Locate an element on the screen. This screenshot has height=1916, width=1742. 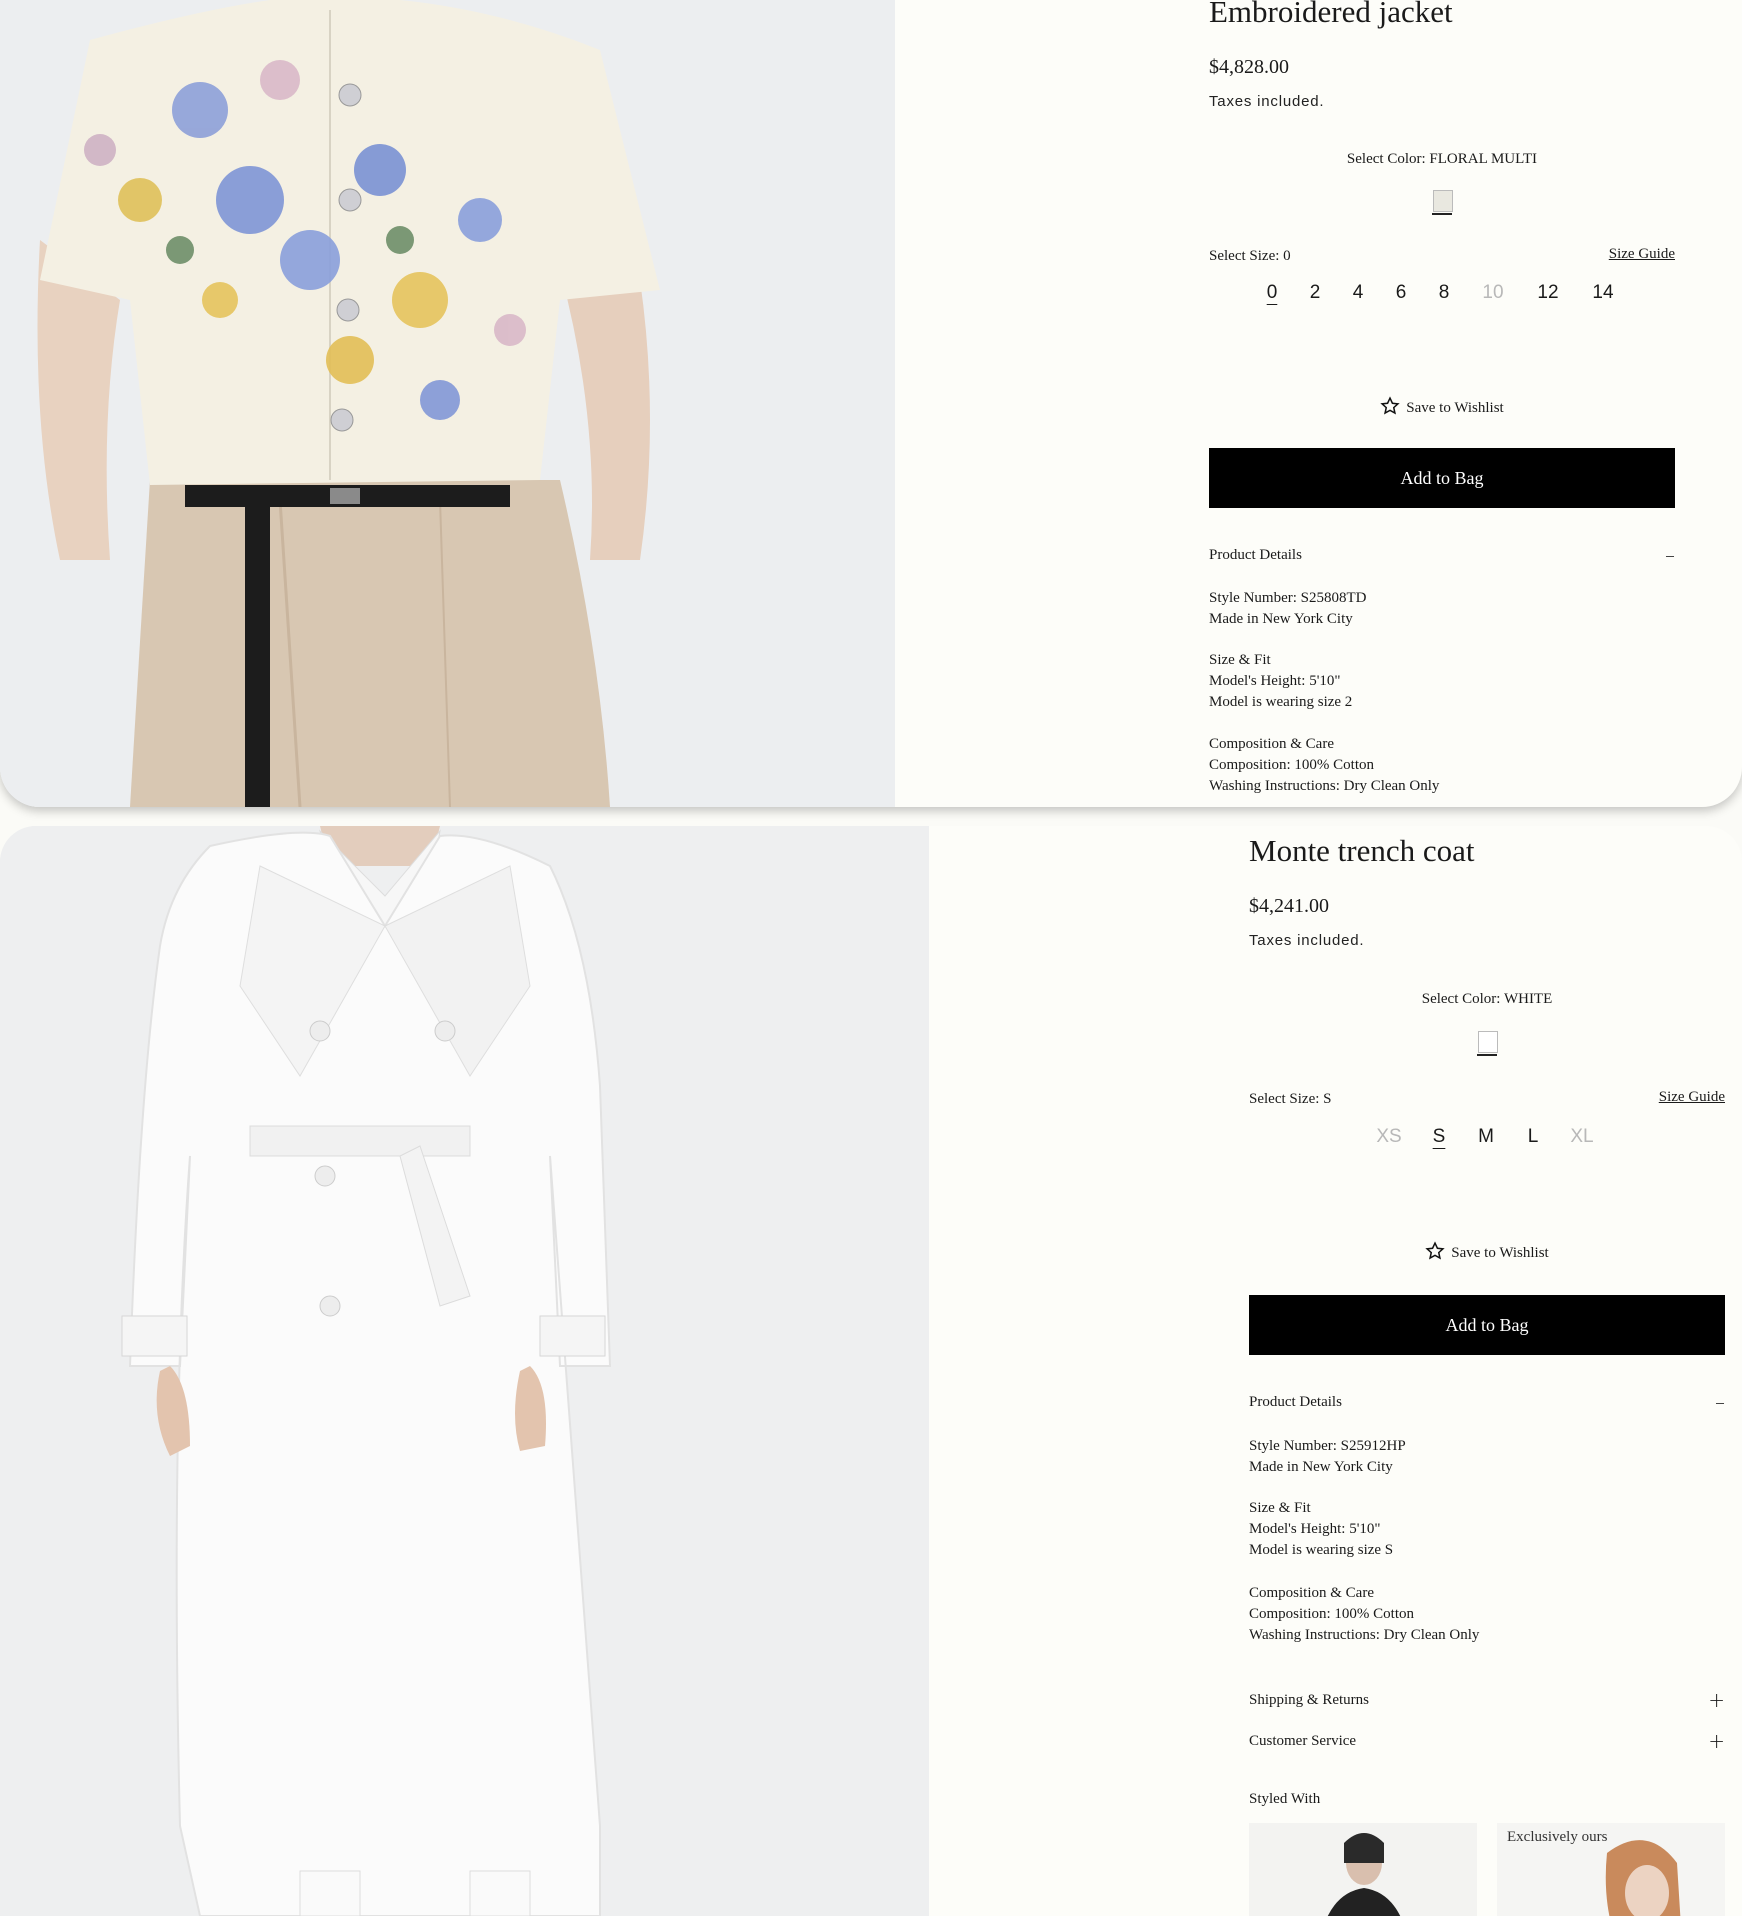
customer-service-toggle: Customer Service + is located at coordinates (1487, 1741).